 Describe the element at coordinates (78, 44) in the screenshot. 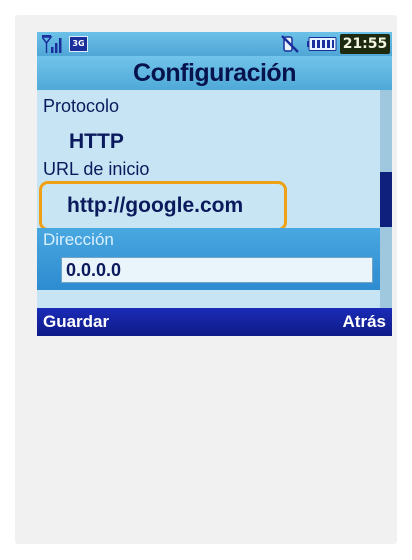

I see `network-3g-badge: 3G` at that location.